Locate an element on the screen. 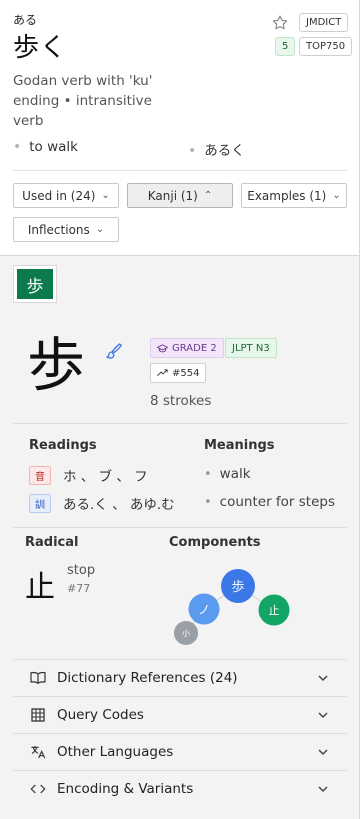 The width and height of the screenshot is (360, 819). chevron-up-icon: ⌃ is located at coordinates (208, 195).